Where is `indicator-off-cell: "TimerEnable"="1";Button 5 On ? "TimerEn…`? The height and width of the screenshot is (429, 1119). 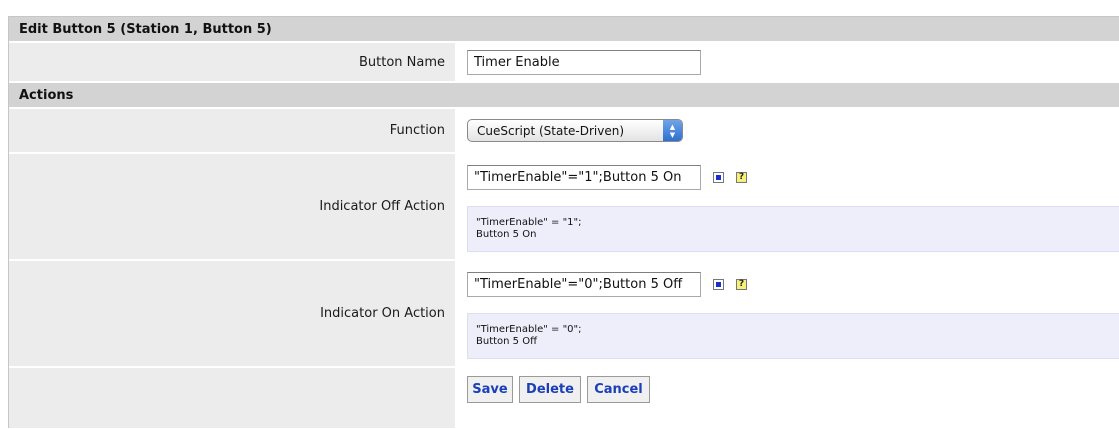 indicator-off-cell: "TimerEnable"="1";Button 5 On ? "TimerEn… is located at coordinates (788, 206).